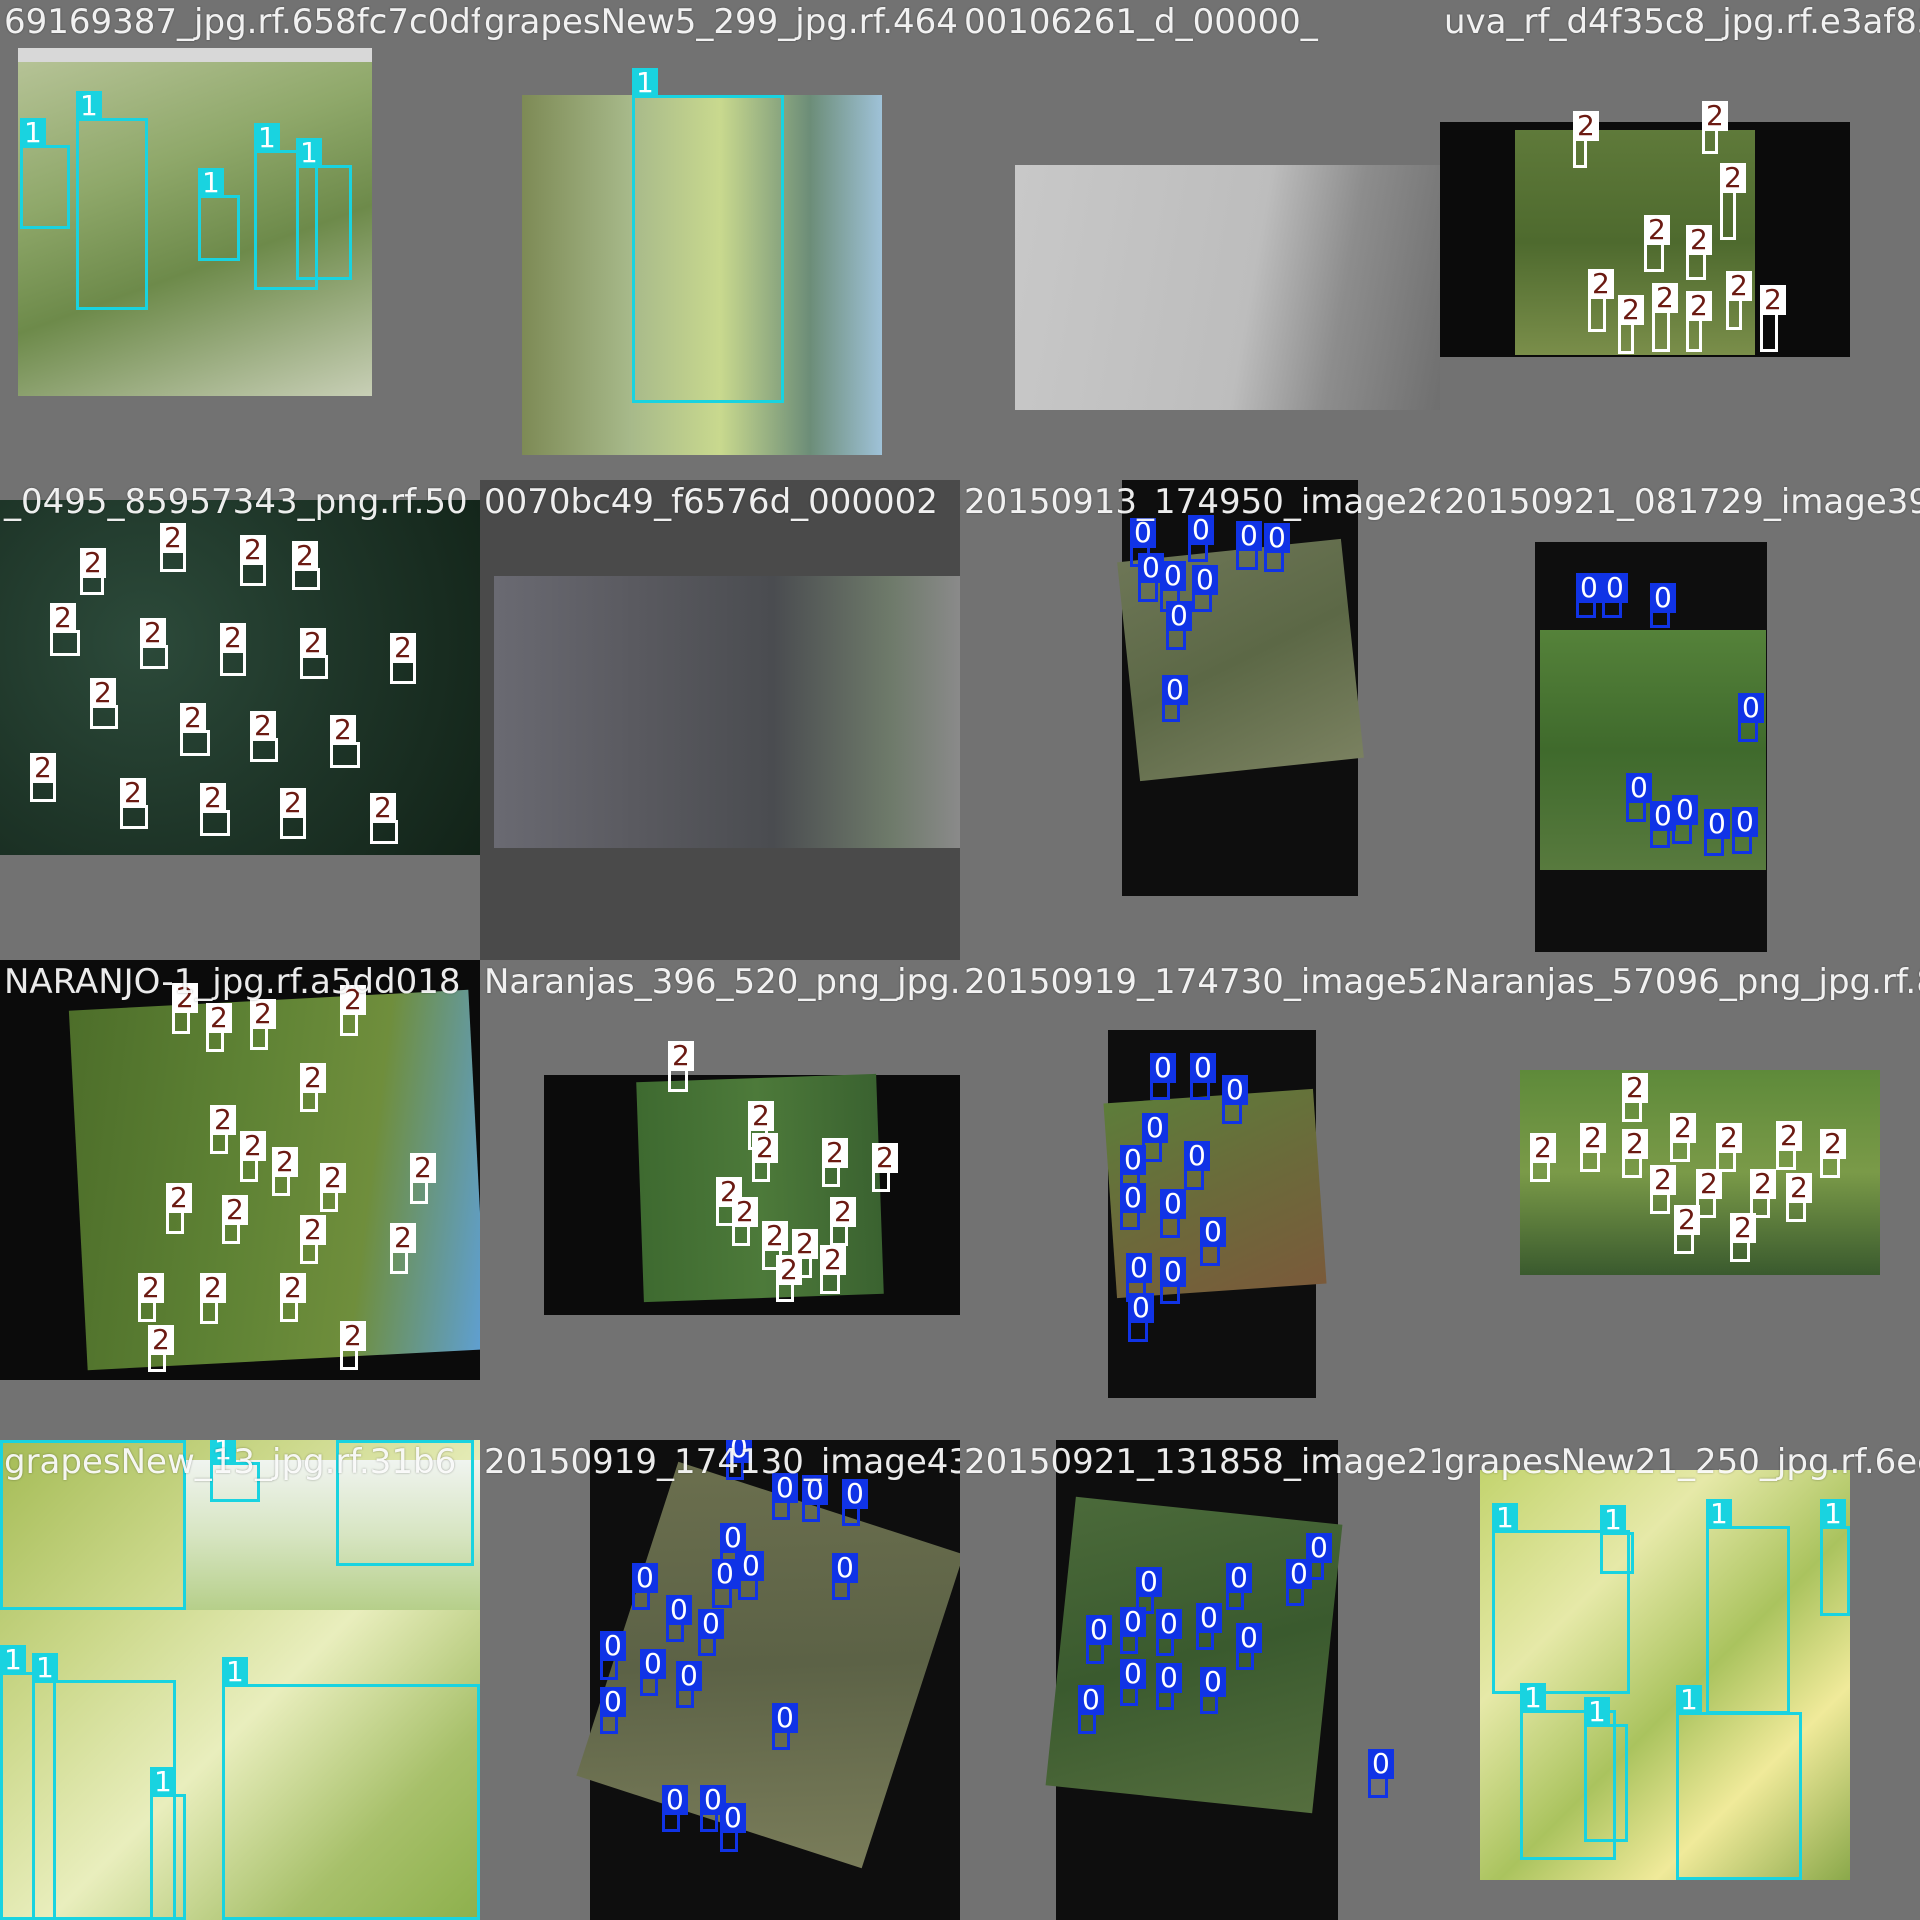 The image size is (1920, 1920). Describe the element at coordinates (1682, 502) in the screenshot. I see `tile-filename: 20150921_081729_image39` at that location.